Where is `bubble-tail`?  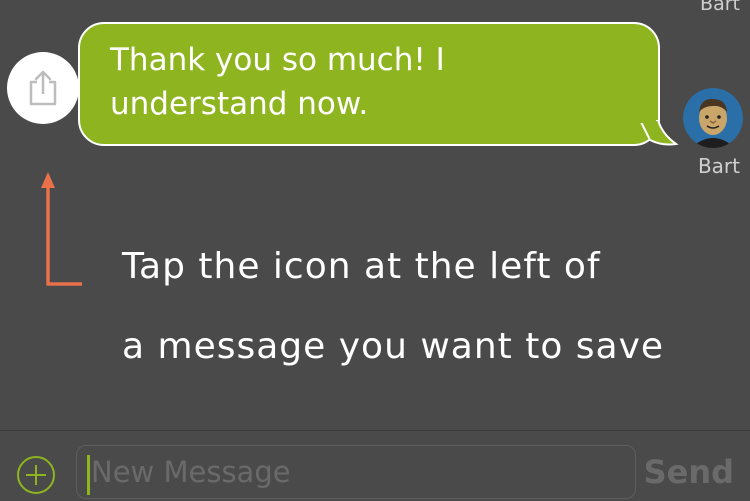
bubble-tail is located at coordinates (659, 133).